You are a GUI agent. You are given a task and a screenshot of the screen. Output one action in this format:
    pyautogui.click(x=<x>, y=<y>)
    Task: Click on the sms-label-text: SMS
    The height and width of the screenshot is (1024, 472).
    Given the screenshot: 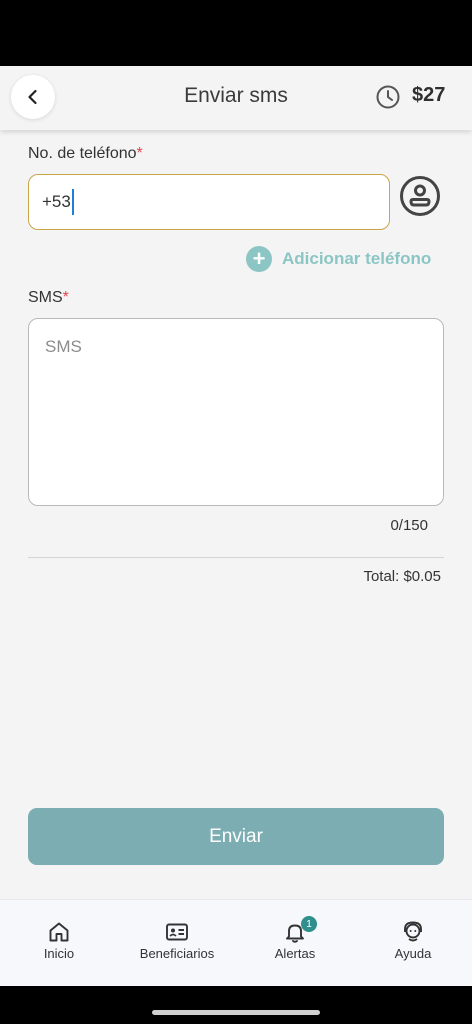 What is the action you would take?
    pyautogui.click(x=45, y=297)
    